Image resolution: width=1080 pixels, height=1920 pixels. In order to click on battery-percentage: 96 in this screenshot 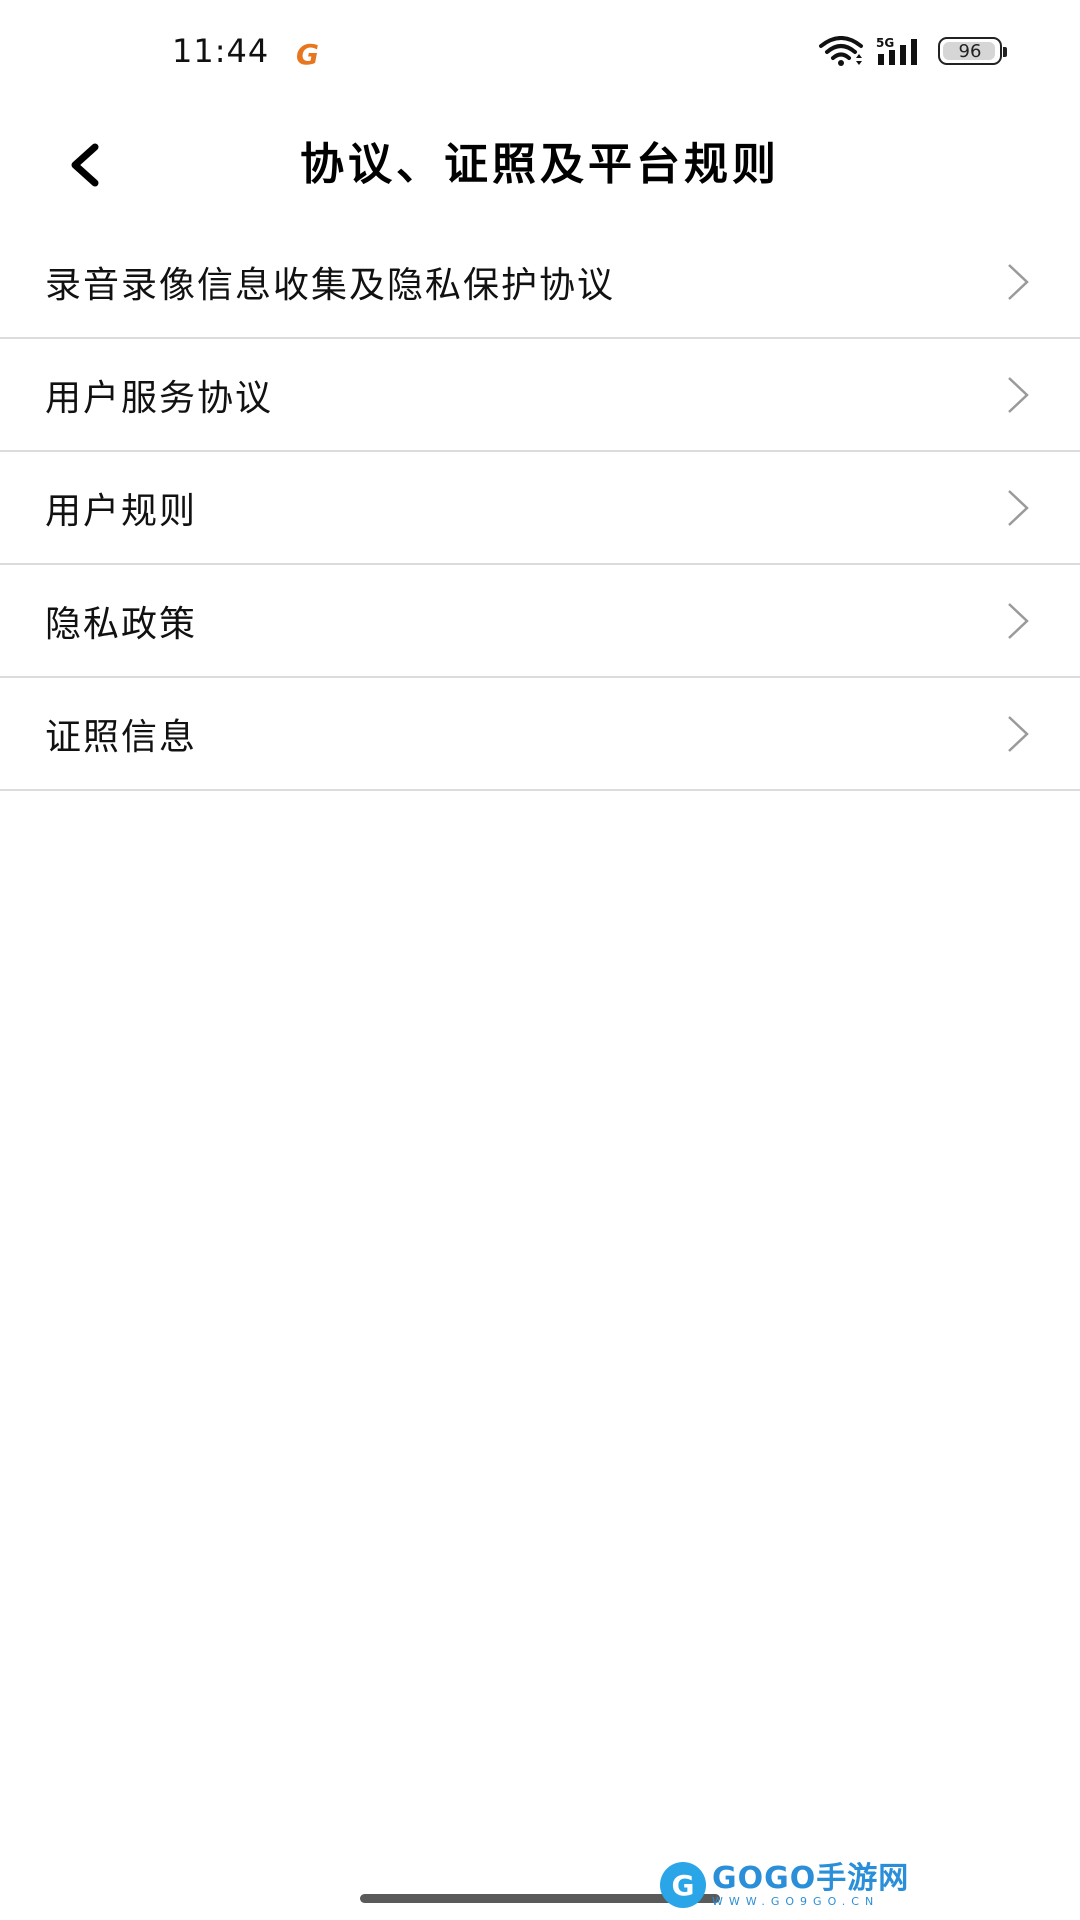, I will do `click(970, 51)`.